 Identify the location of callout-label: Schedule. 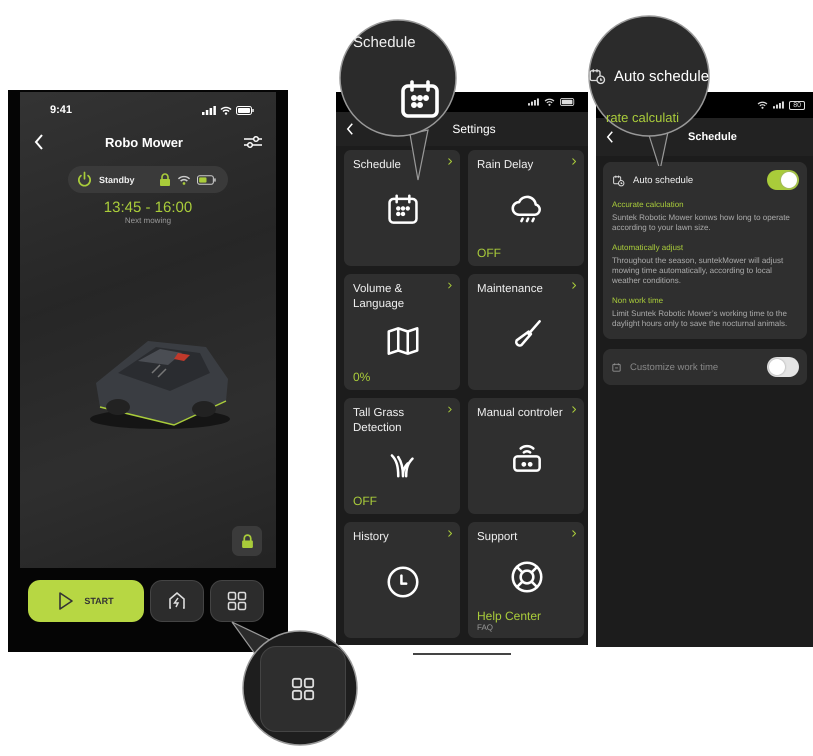
(384, 42).